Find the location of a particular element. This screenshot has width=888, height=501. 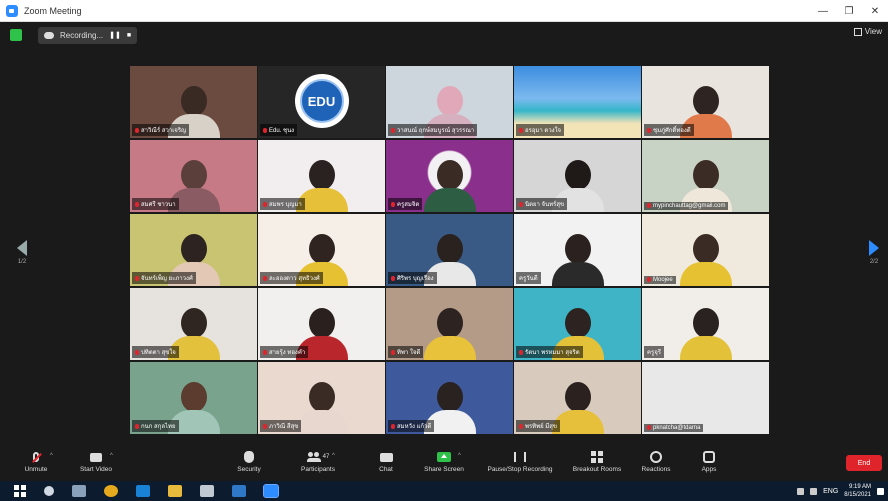

participant-tile: ศิริพร บุญเรือง is located at coordinates (449, 250).